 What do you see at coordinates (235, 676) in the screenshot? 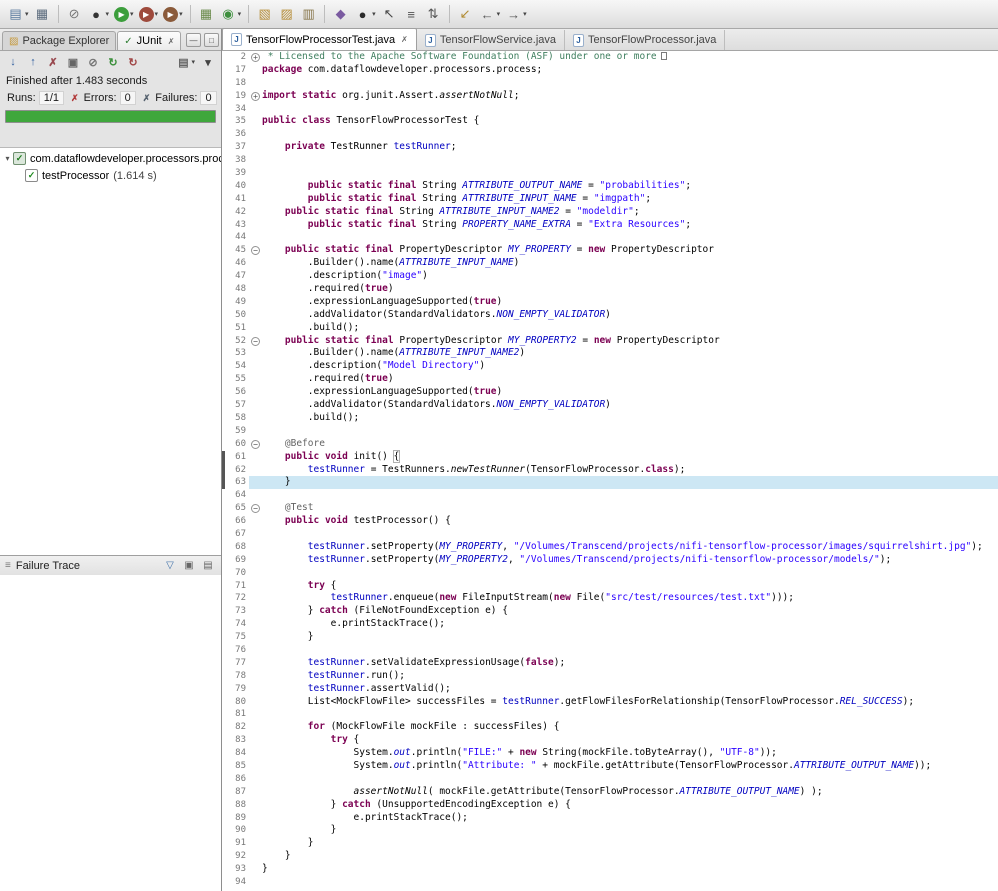
I see `line-number: 78` at bounding box center [235, 676].